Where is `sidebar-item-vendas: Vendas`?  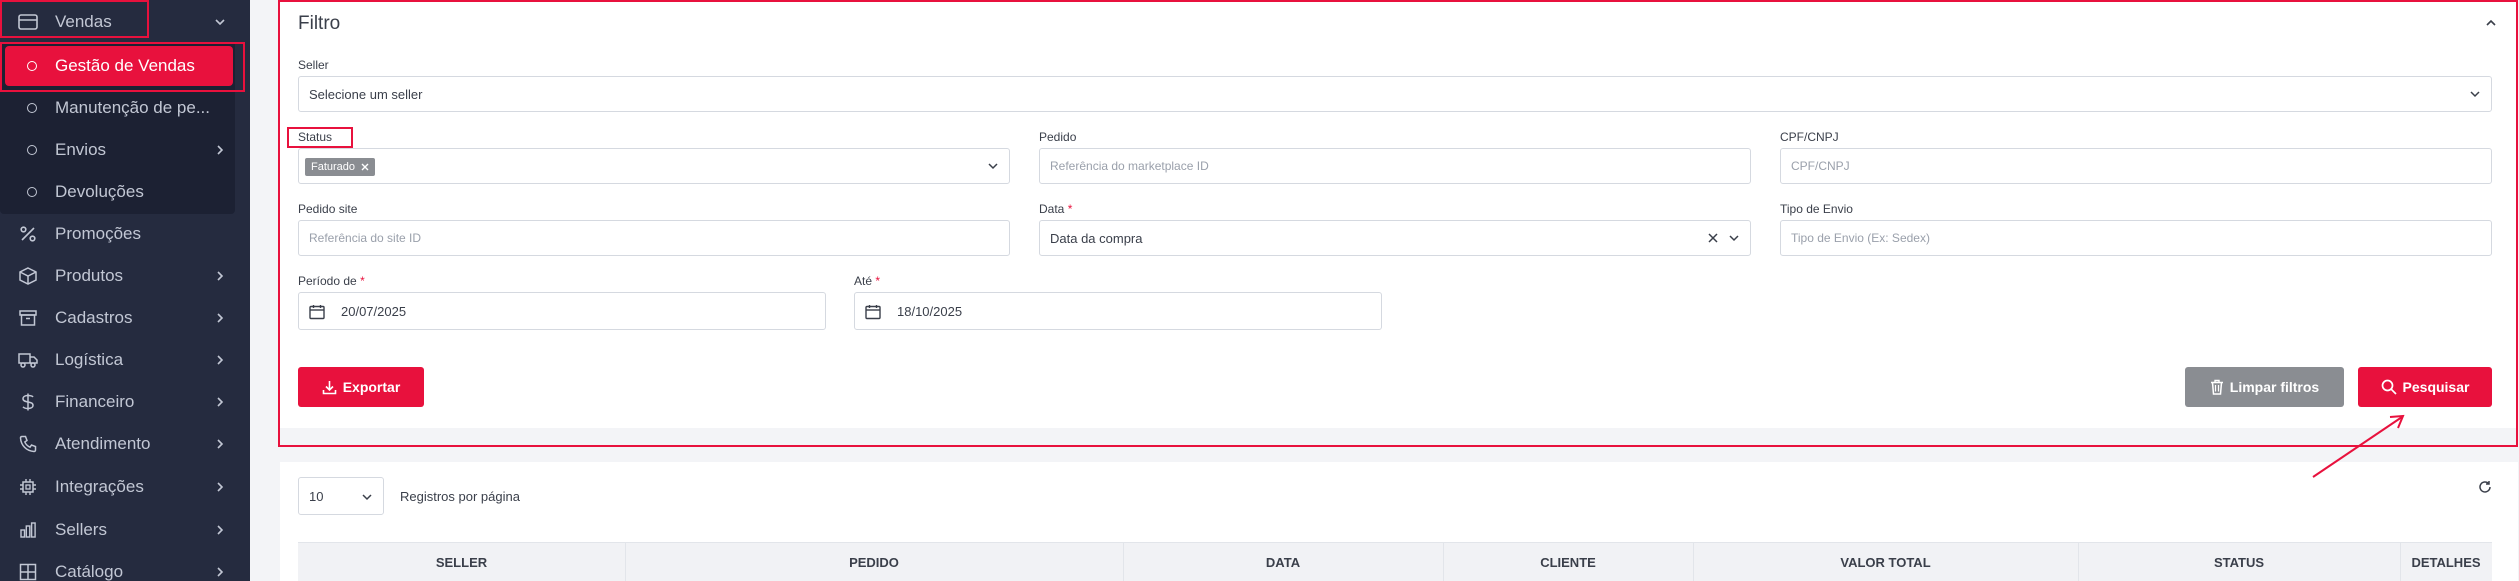 sidebar-item-vendas: Vendas is located at coordinates (125, 22).